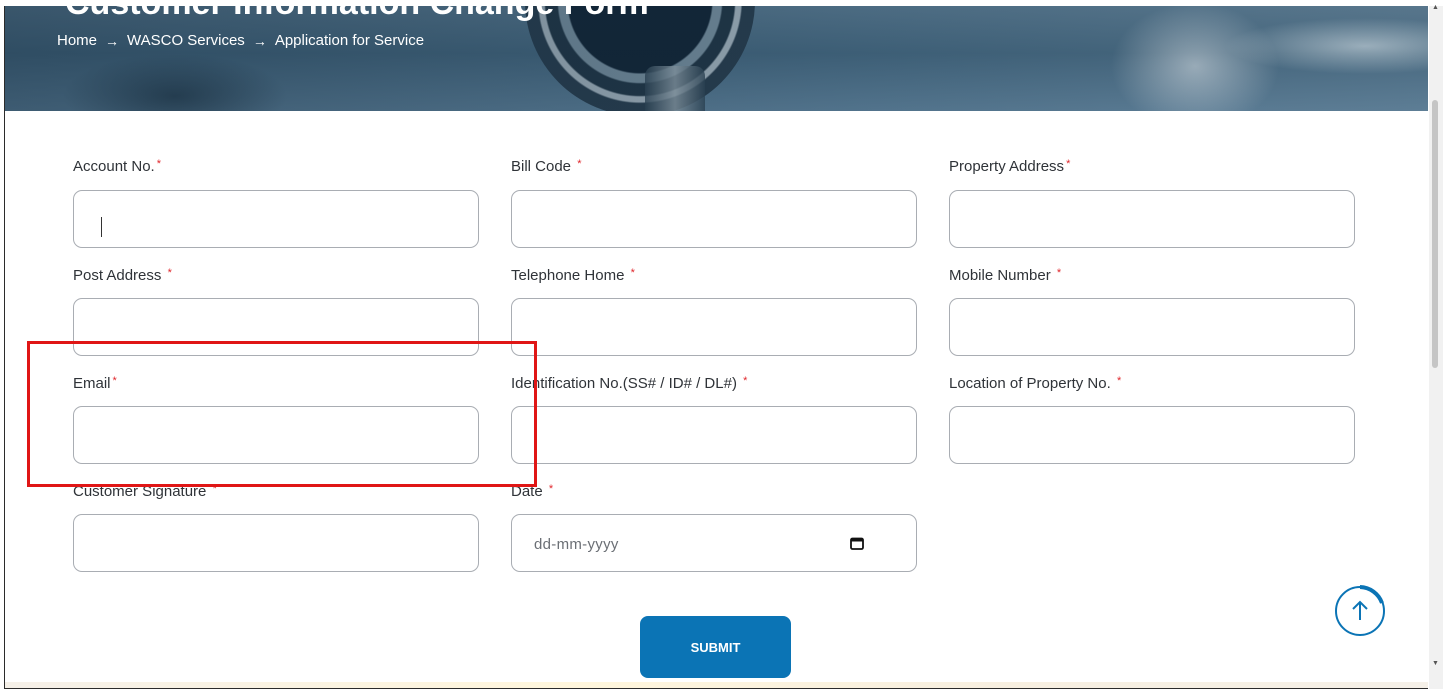 The width and height of the screenshot is (1449, 691). Describe the element at coordinates (1152, 327) in the screenshot. I see `mobile-number-input` at that location.